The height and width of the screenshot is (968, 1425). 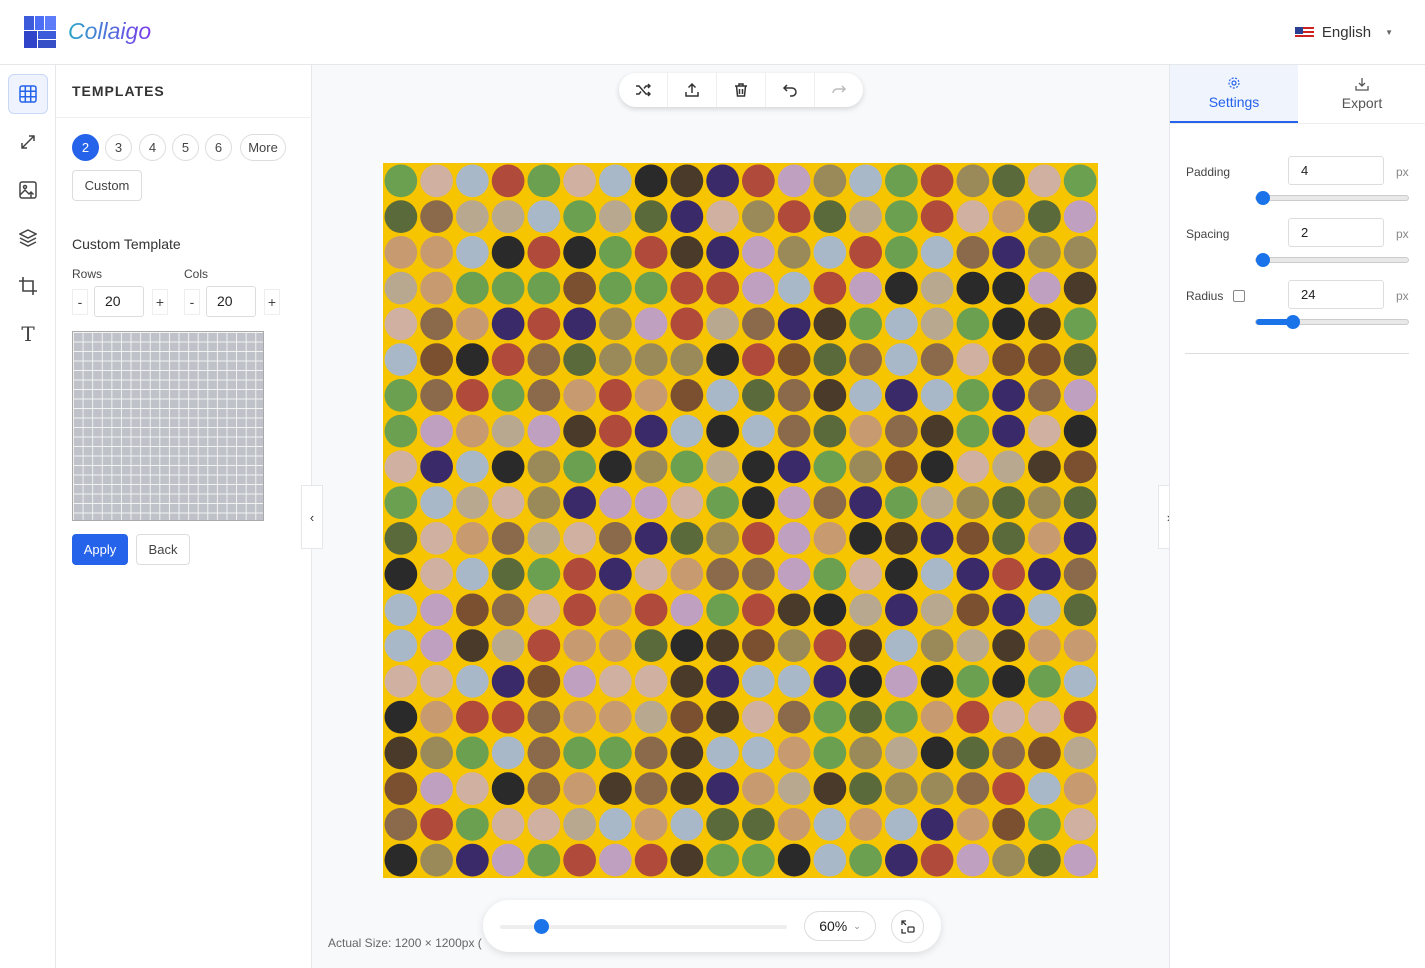 I want to click on custom-template-button: Custom, so click(x=107, y=185).